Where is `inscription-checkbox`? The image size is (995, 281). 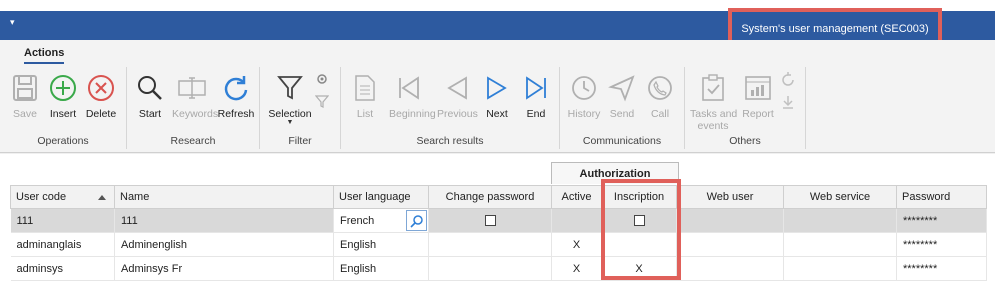
inscription-checkbox is located at coordinates (639, 221).